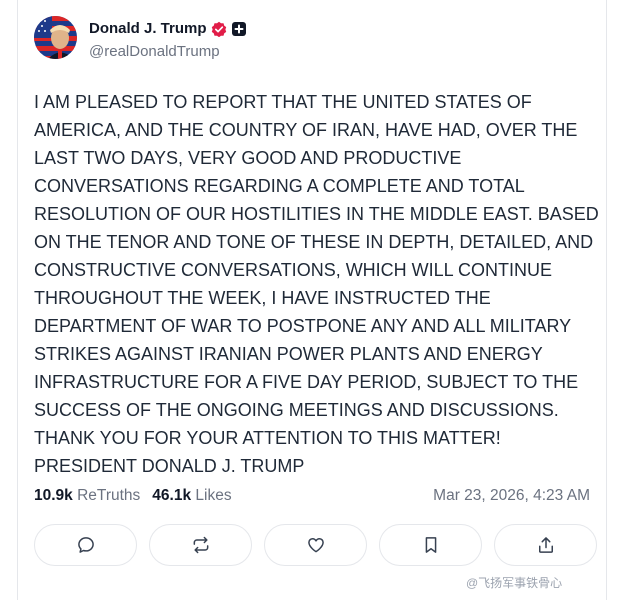 This screenshot has width=618, height=600. Describe the element at coordinates (219, 29) in the screenshot. I see `verified-badge-icon` at that location.